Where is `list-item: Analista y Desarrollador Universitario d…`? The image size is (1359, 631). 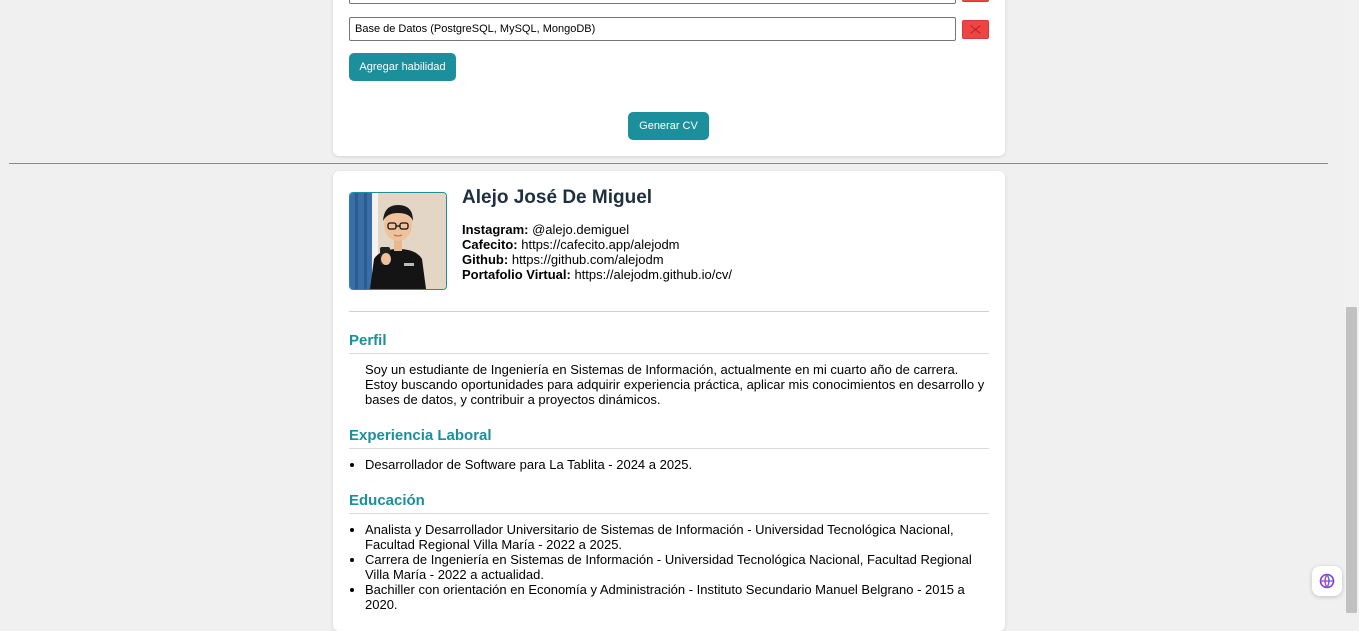
list-item: Analista y Desarrollador Universitario d… is located at coordinates (677, 537).